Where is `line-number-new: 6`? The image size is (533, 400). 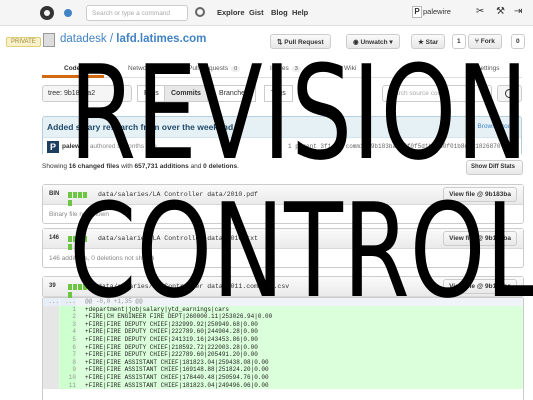
line-number-new: 6 is located at coordinates (68, 347).